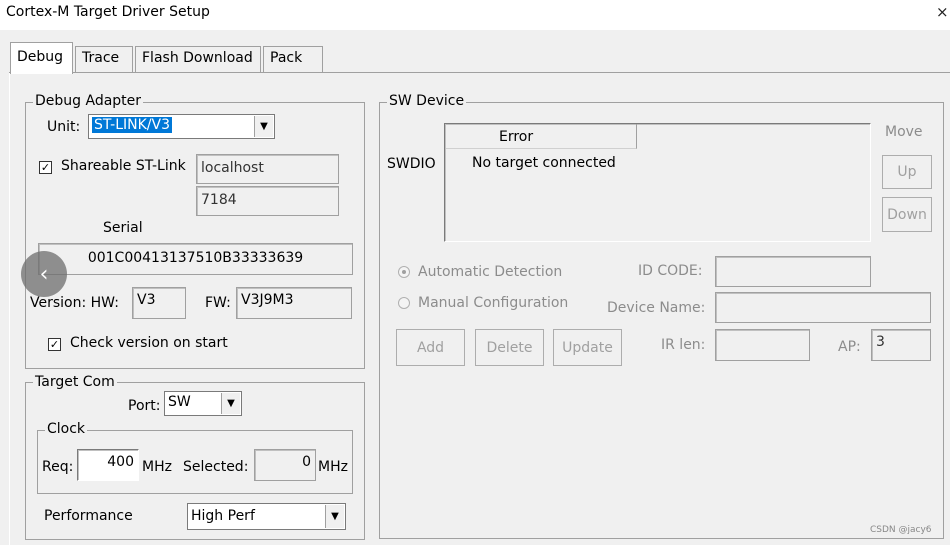  What do you see at coordinates (901, 345) in the screenshot?
I see `ap-field: 3` at bounding box center [901, 345].